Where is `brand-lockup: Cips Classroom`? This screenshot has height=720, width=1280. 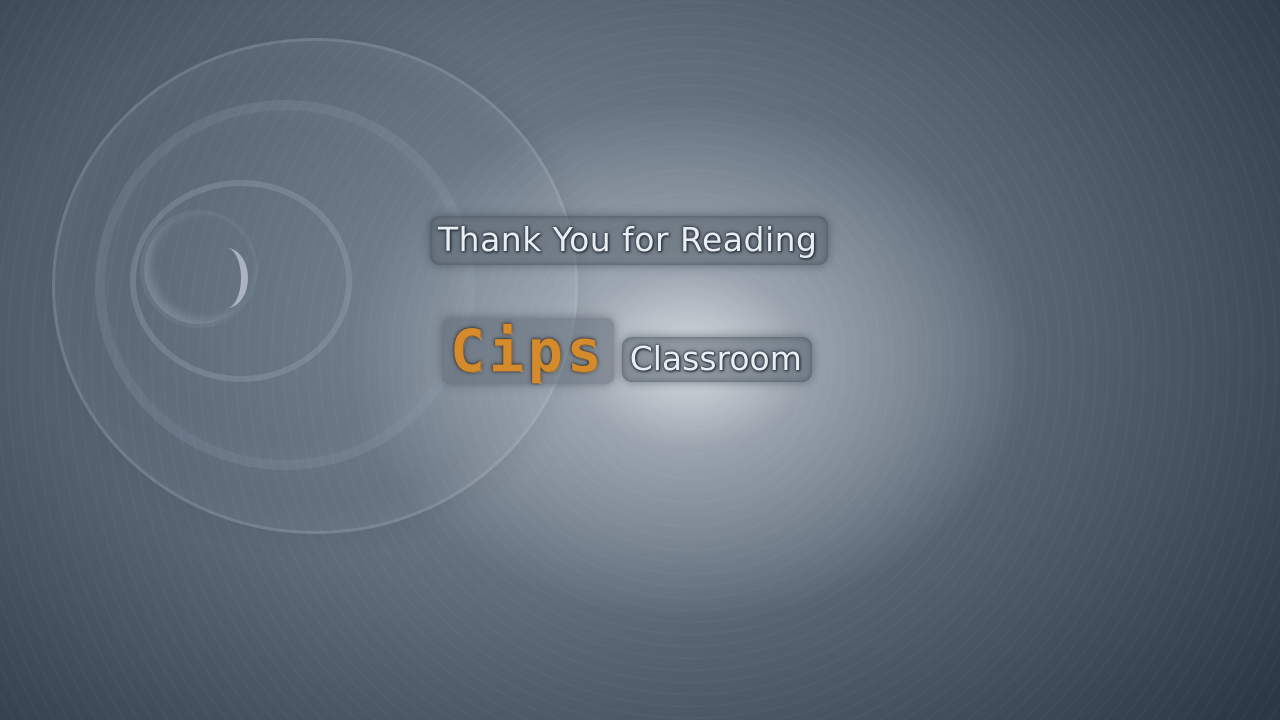 brand-lockup: Cips Classroom is located at coordinates (627, 351).